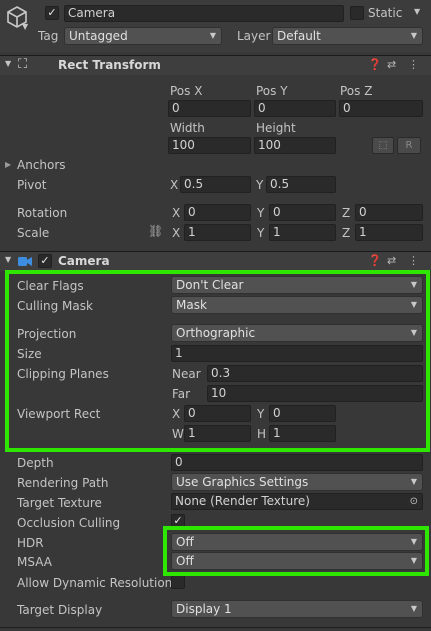 This screenshot has height=631, width=431. Describe the element at coordinates (59, 503) in the screenshot. I see `target-texture-label: Target Texture` at that location.